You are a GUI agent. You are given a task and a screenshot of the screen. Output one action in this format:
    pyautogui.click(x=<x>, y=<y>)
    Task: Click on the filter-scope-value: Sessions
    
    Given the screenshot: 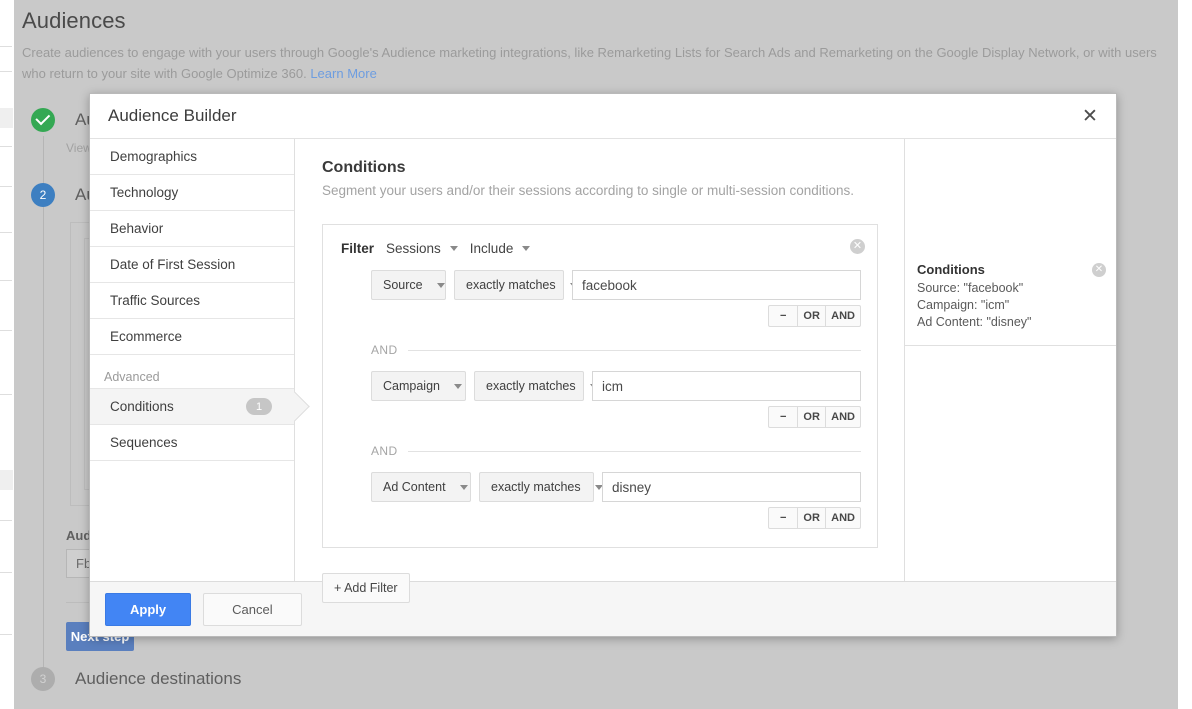 What is the action you would take?
    pyautogui.click(x=413, y=248)
    